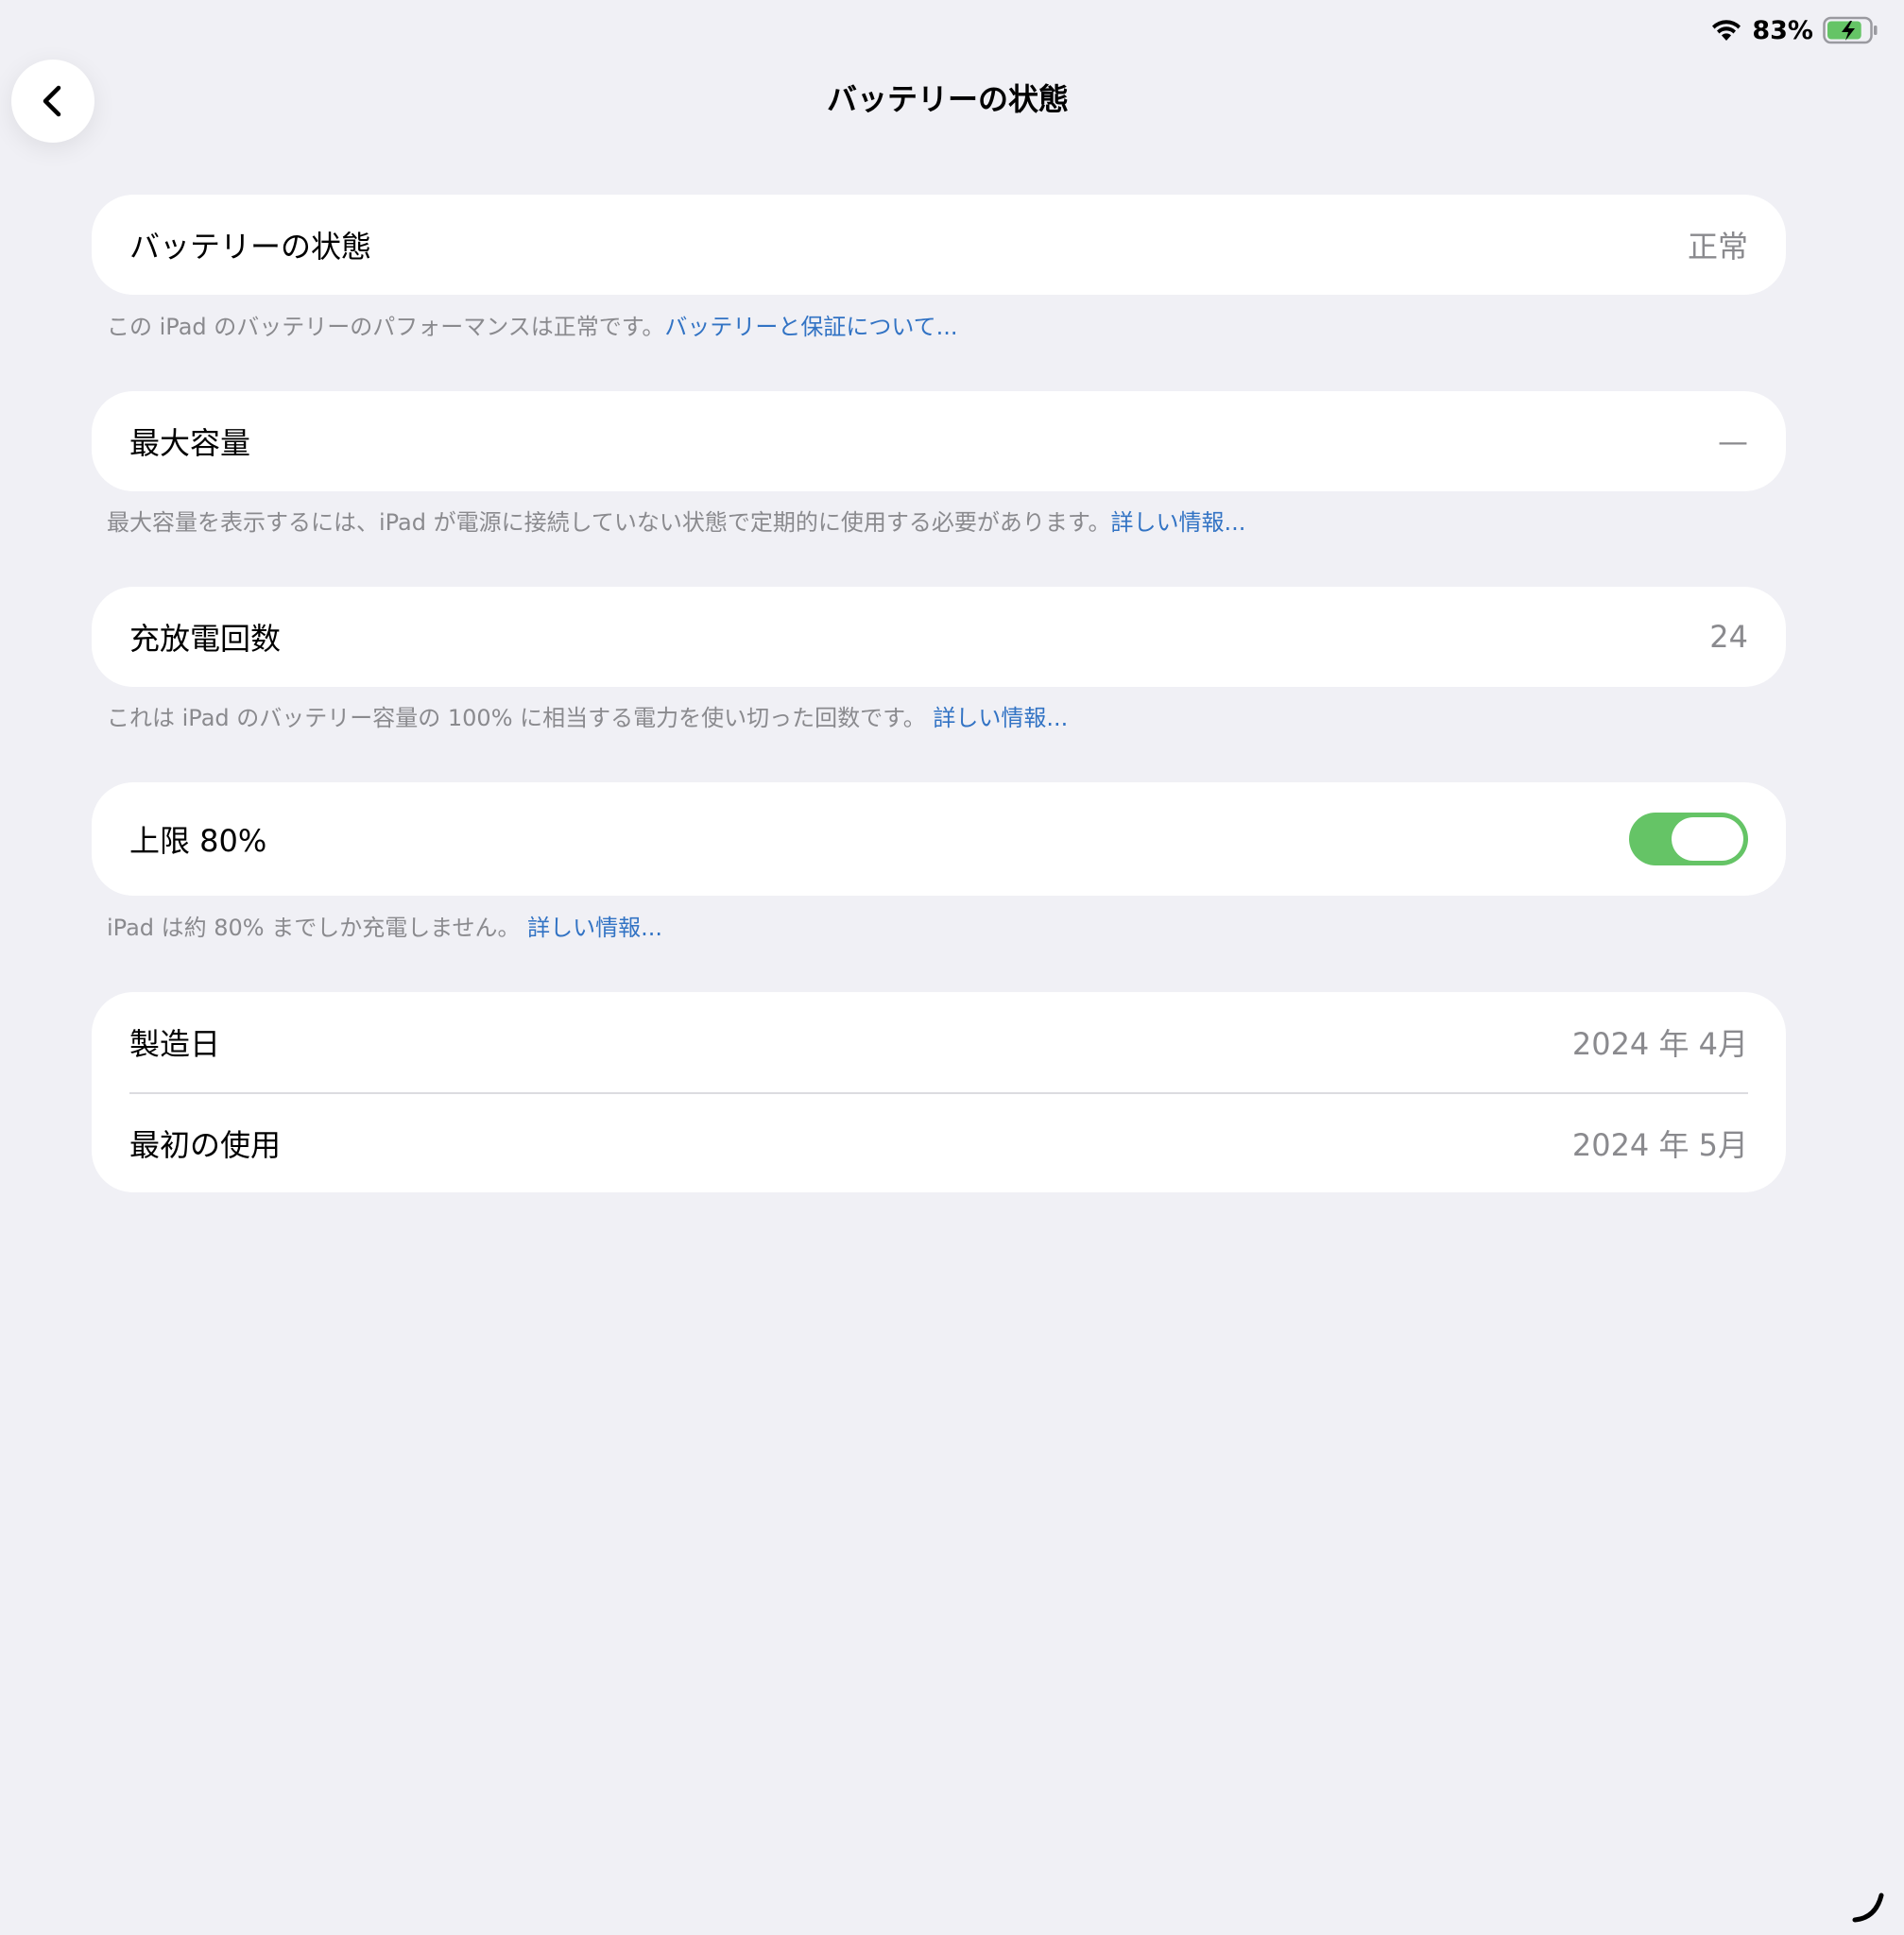 This screenshot has width=1904, height=1935. I want to click on max-capacity-group: 最大容量 —, so click(939, 441).